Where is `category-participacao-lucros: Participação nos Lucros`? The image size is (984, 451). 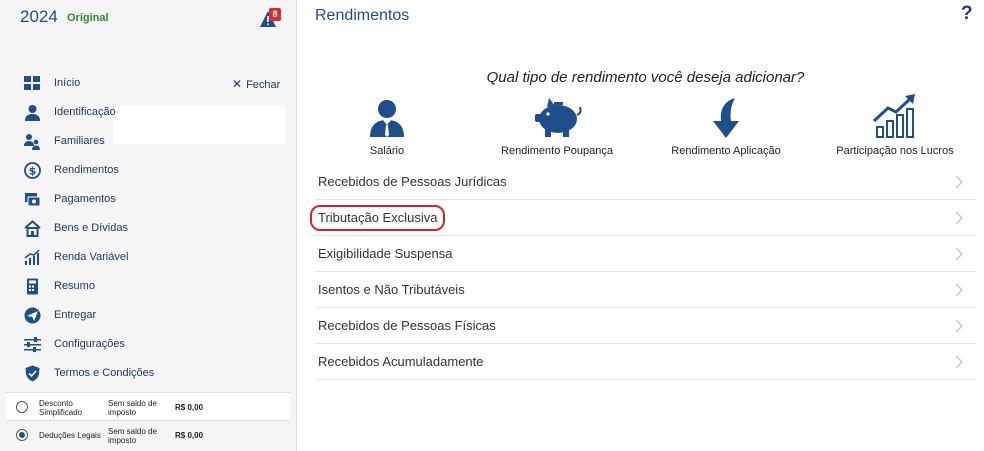
category-participacao-lucros: Participação nos Lucros is located at coordinates (895, 126).